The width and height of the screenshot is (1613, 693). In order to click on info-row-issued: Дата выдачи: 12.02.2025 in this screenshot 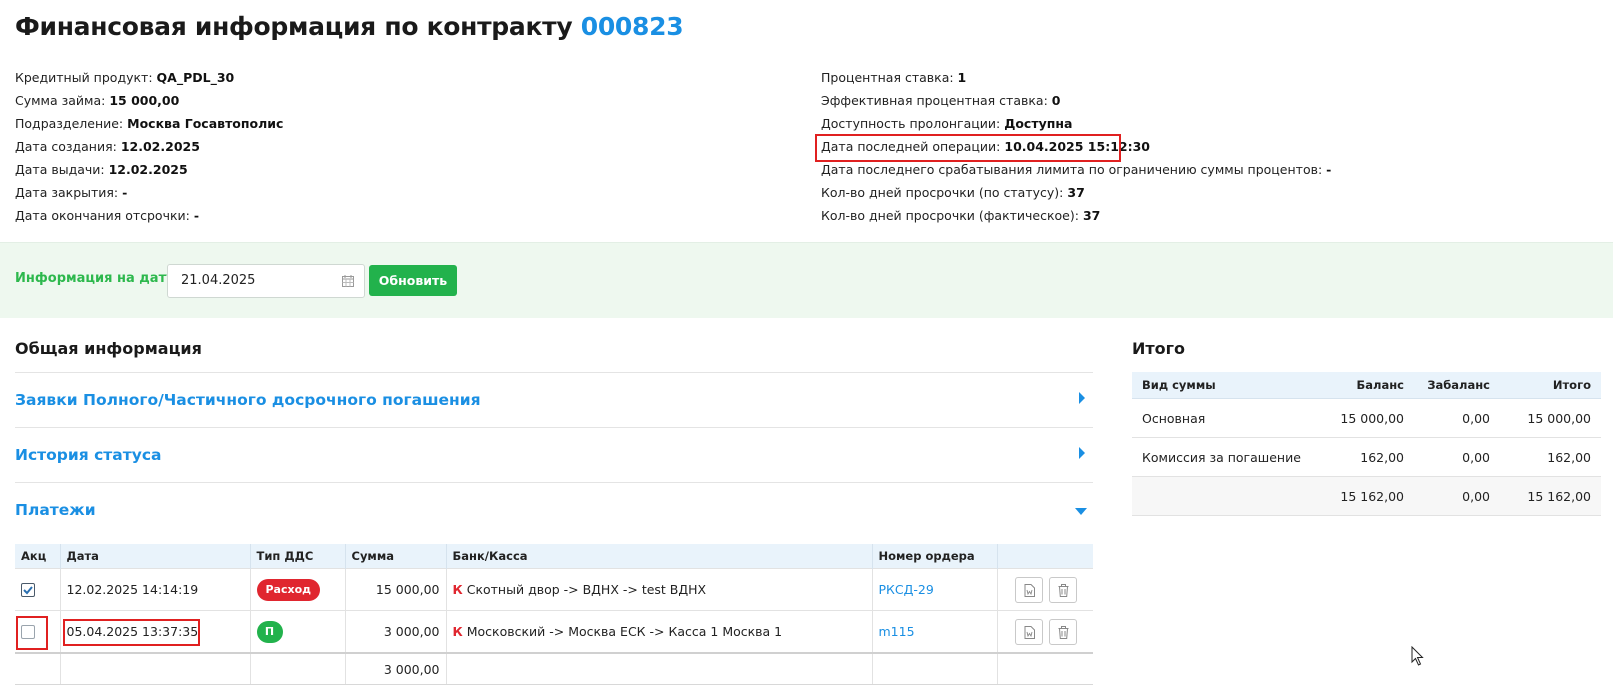, I will do `click(149, 169)`.